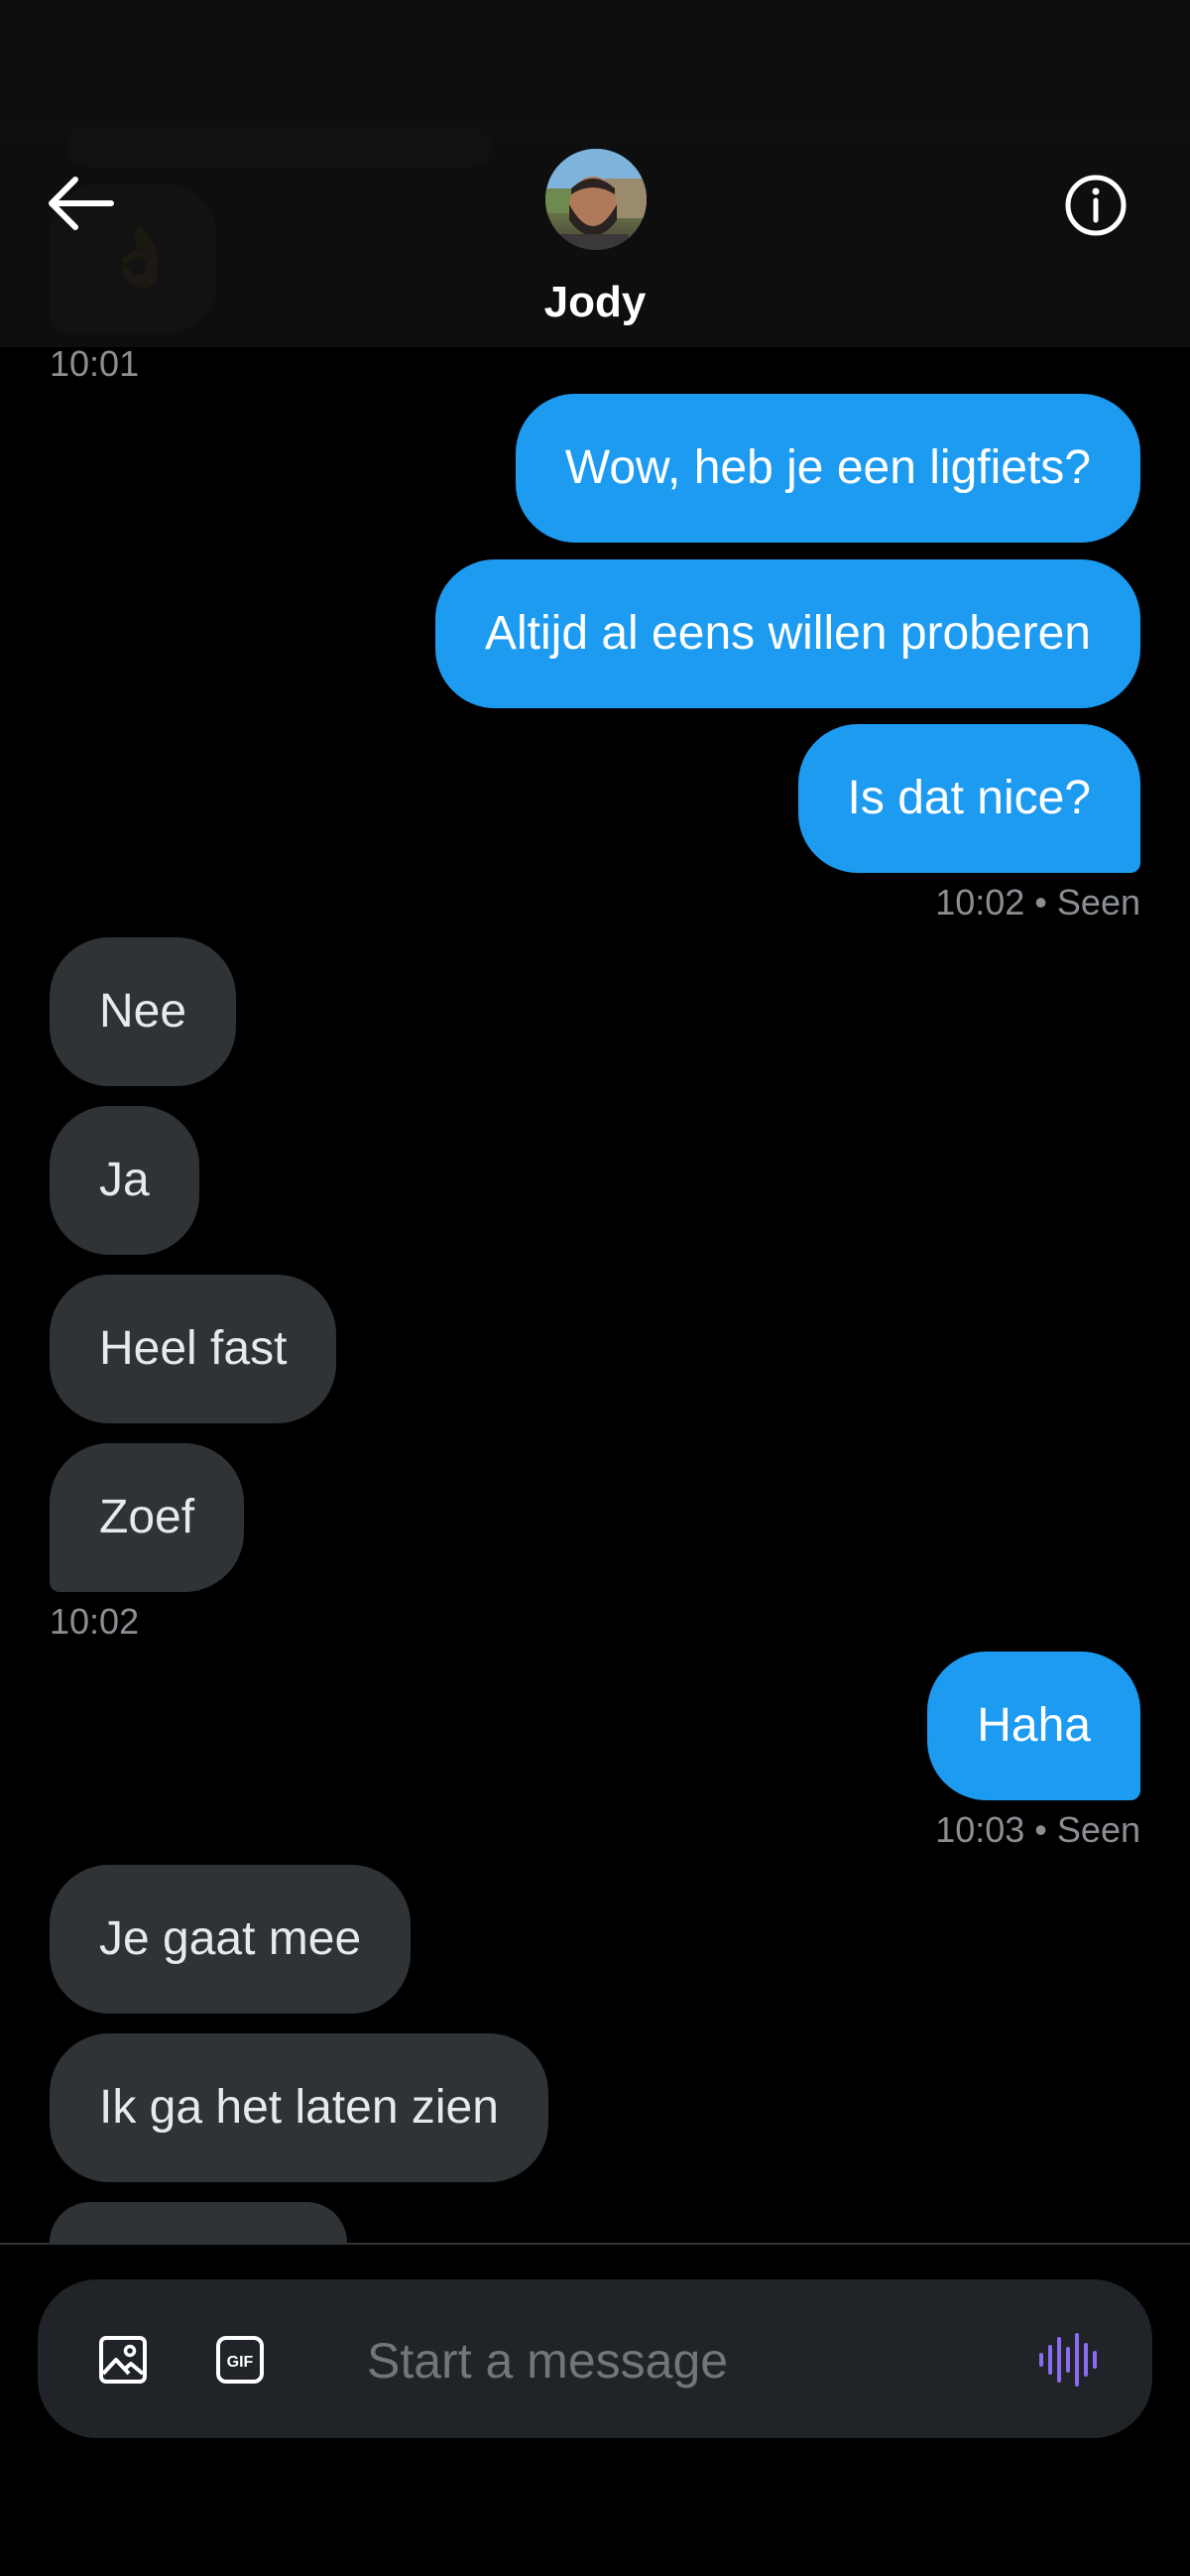  I want to click on status-bar-area, so click(595, 69).